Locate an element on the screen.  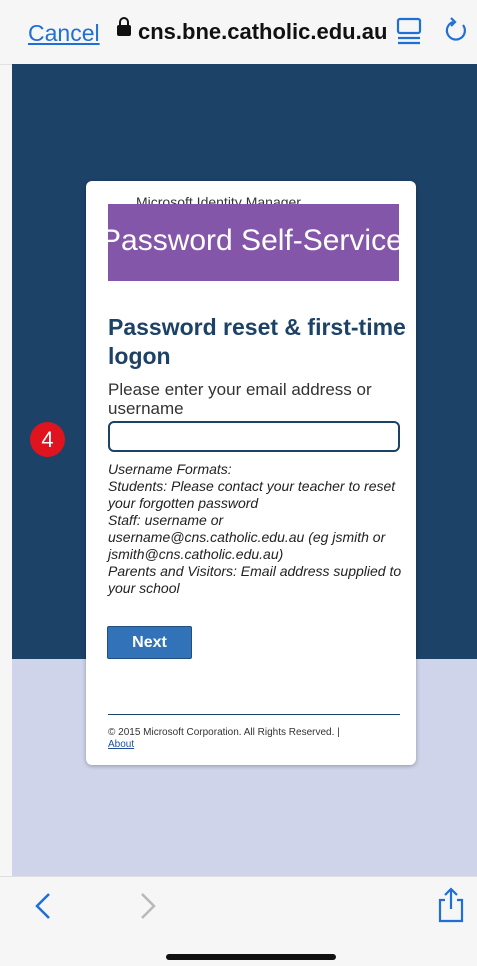
next-button: Next is located at coordinates (149, 642).